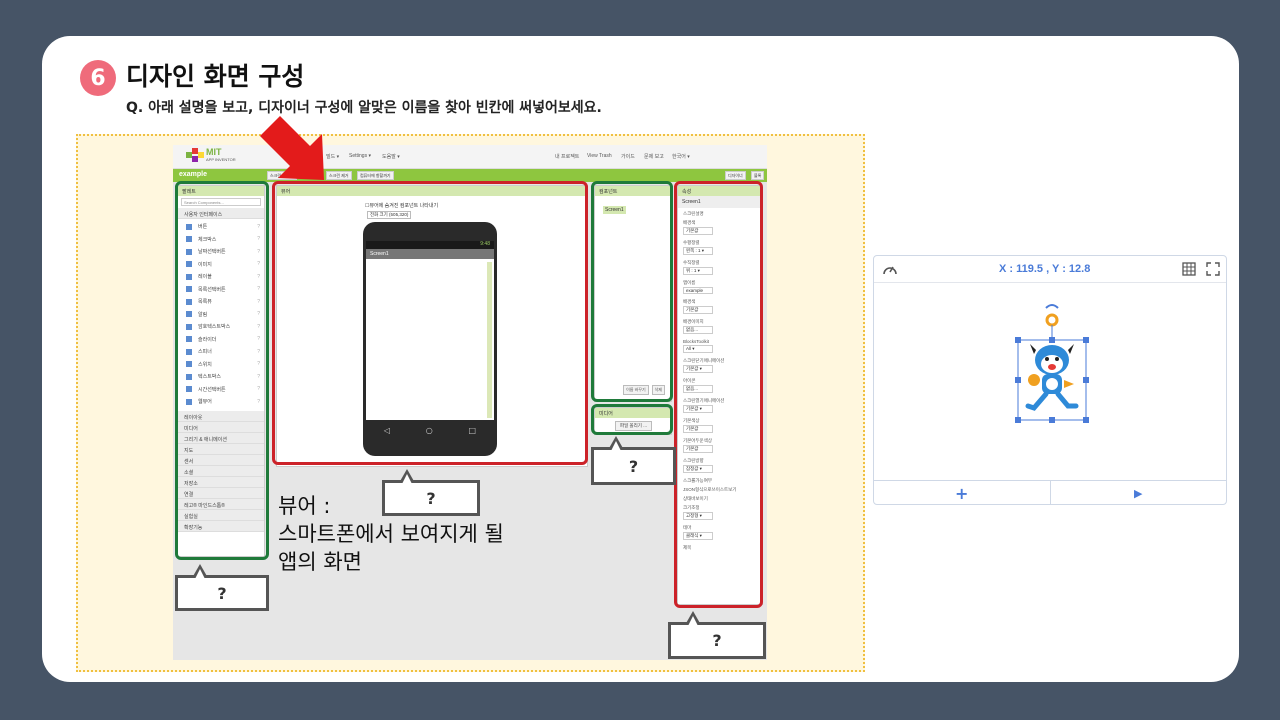 This screenshot has width=1280, height=720. What do you see at coordinates (98, 78) in the screenshot?
I see `step-badge: 6` at bounding box center [98, 78].